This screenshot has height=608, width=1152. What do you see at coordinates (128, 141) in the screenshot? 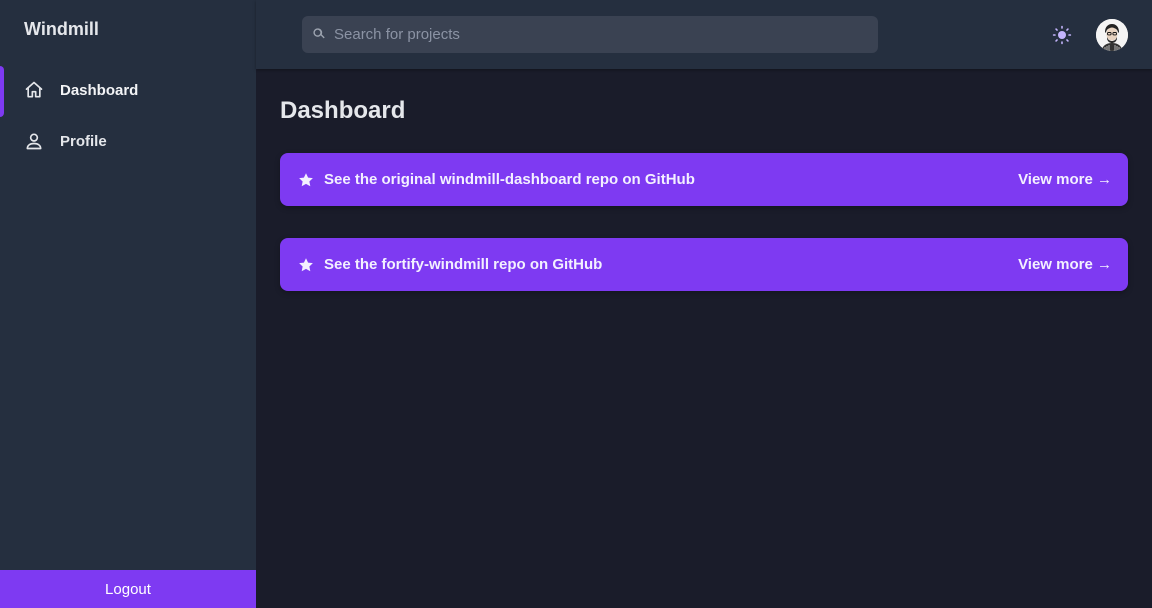
I see `sidebar-item-profile: Profile` at bounding box center [128, 141].